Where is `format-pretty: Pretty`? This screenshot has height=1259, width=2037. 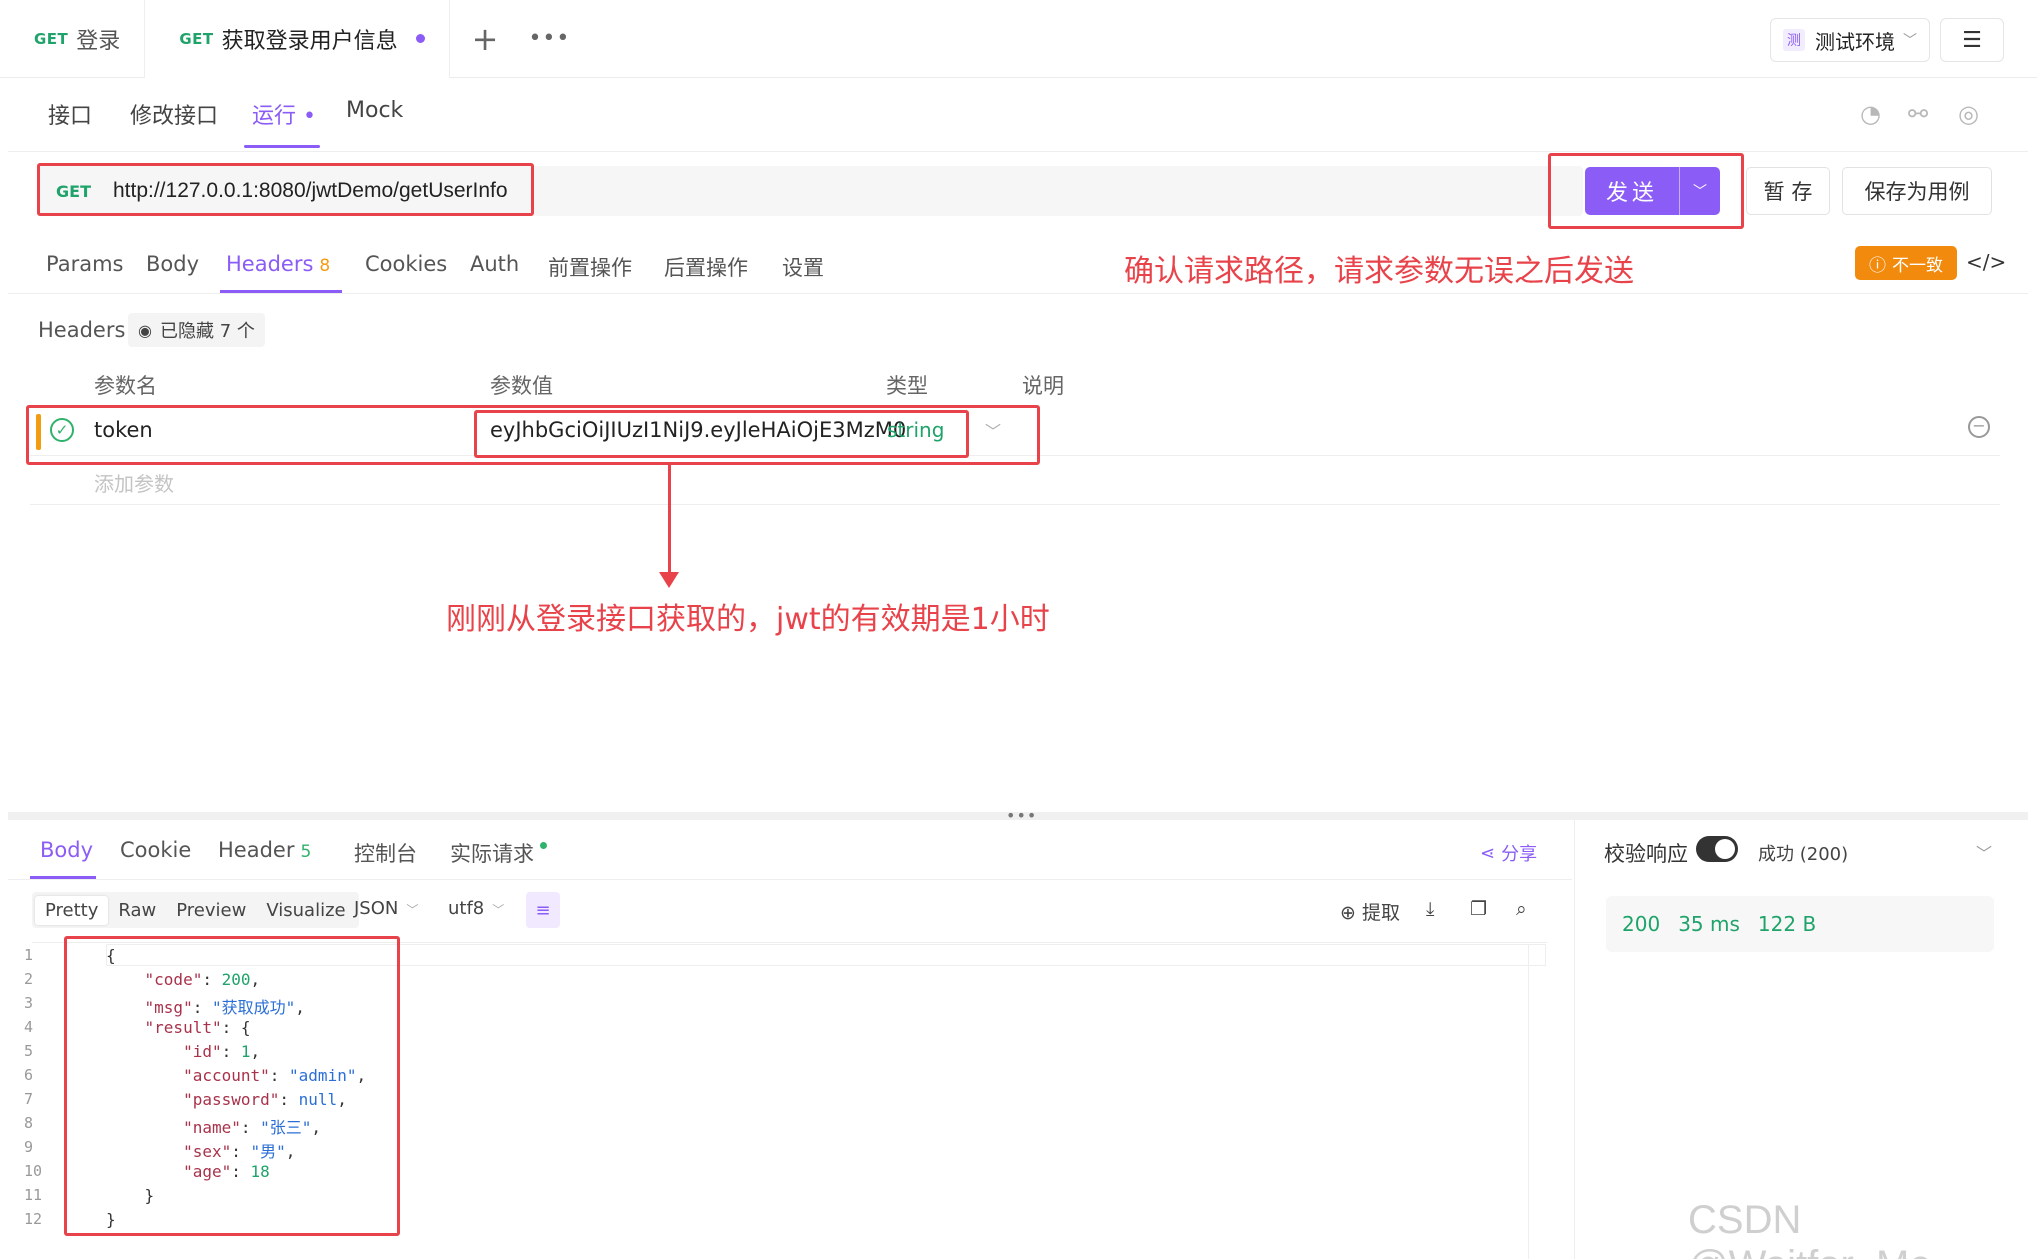 format-pretty: Pretty is located at coordinates (72, 910).